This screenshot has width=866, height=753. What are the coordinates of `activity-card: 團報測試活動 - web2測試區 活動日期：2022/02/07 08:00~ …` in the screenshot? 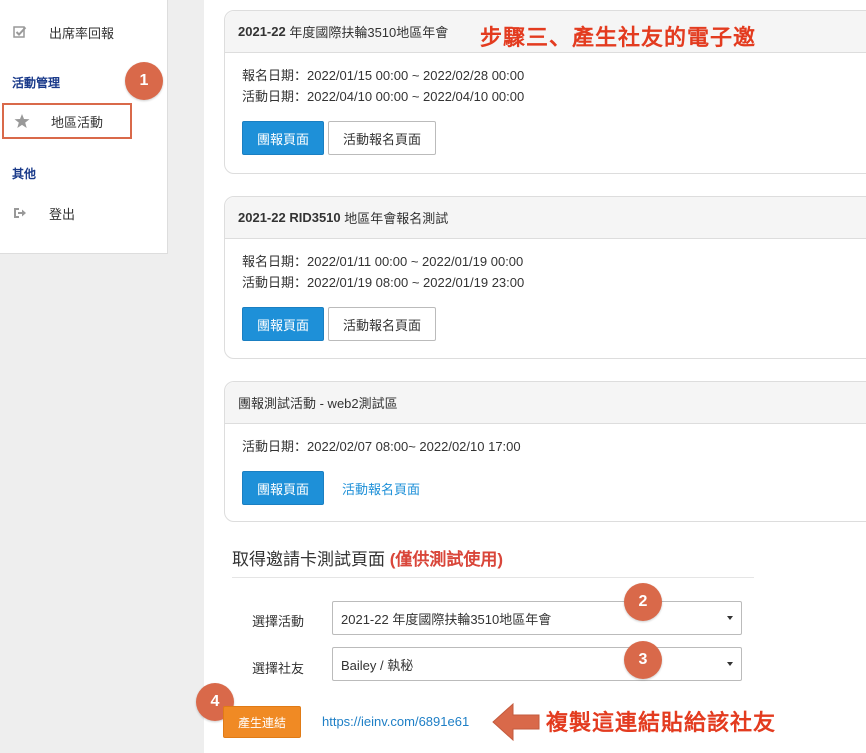 It's located at (545, 451).